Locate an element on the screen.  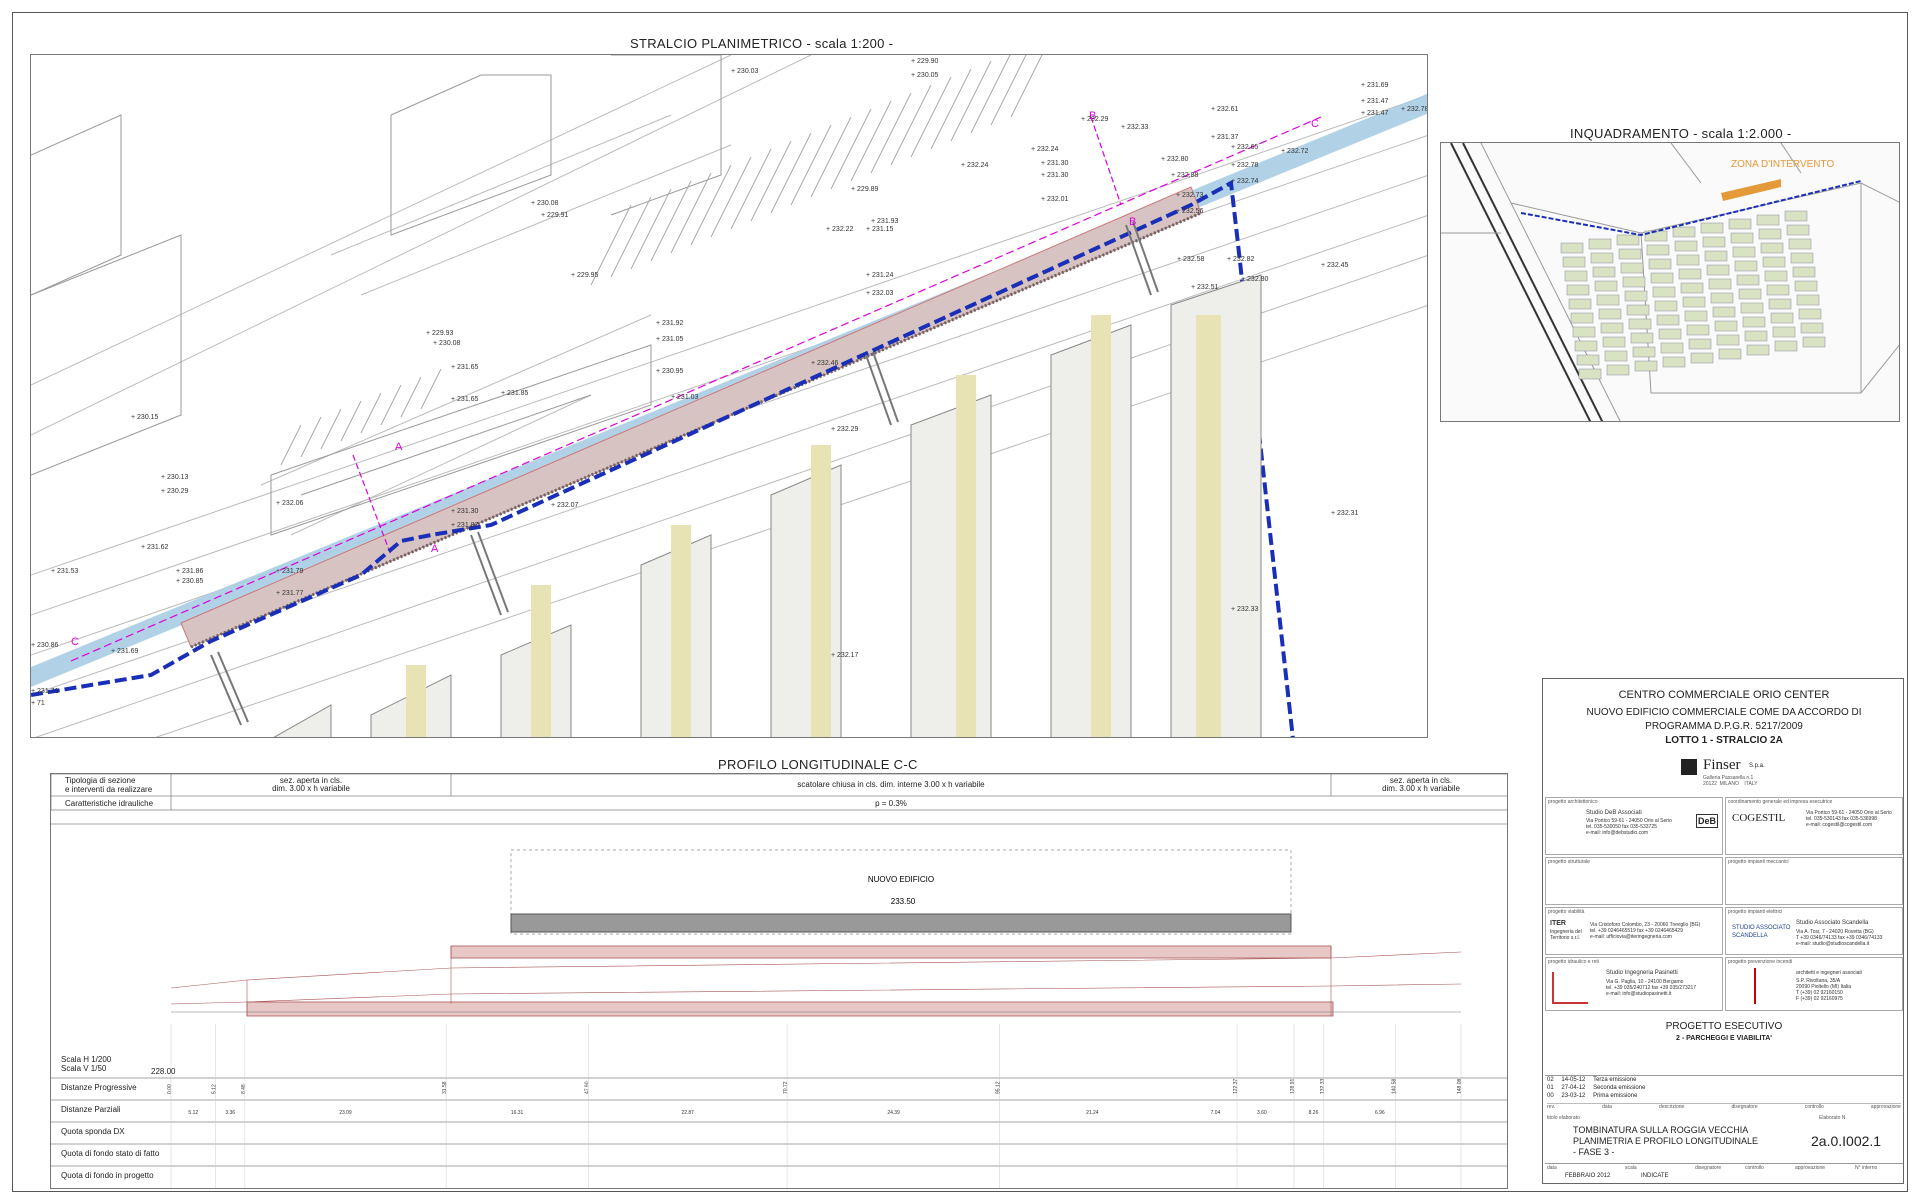
spot-level: + 231.86 is located at coordinates (190, 571).